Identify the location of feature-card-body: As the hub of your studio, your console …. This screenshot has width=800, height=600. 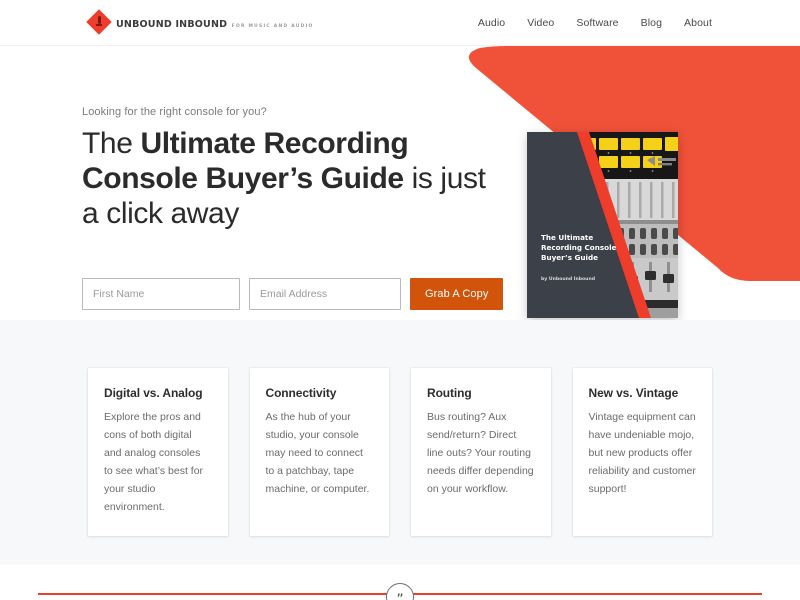
(317, 453).